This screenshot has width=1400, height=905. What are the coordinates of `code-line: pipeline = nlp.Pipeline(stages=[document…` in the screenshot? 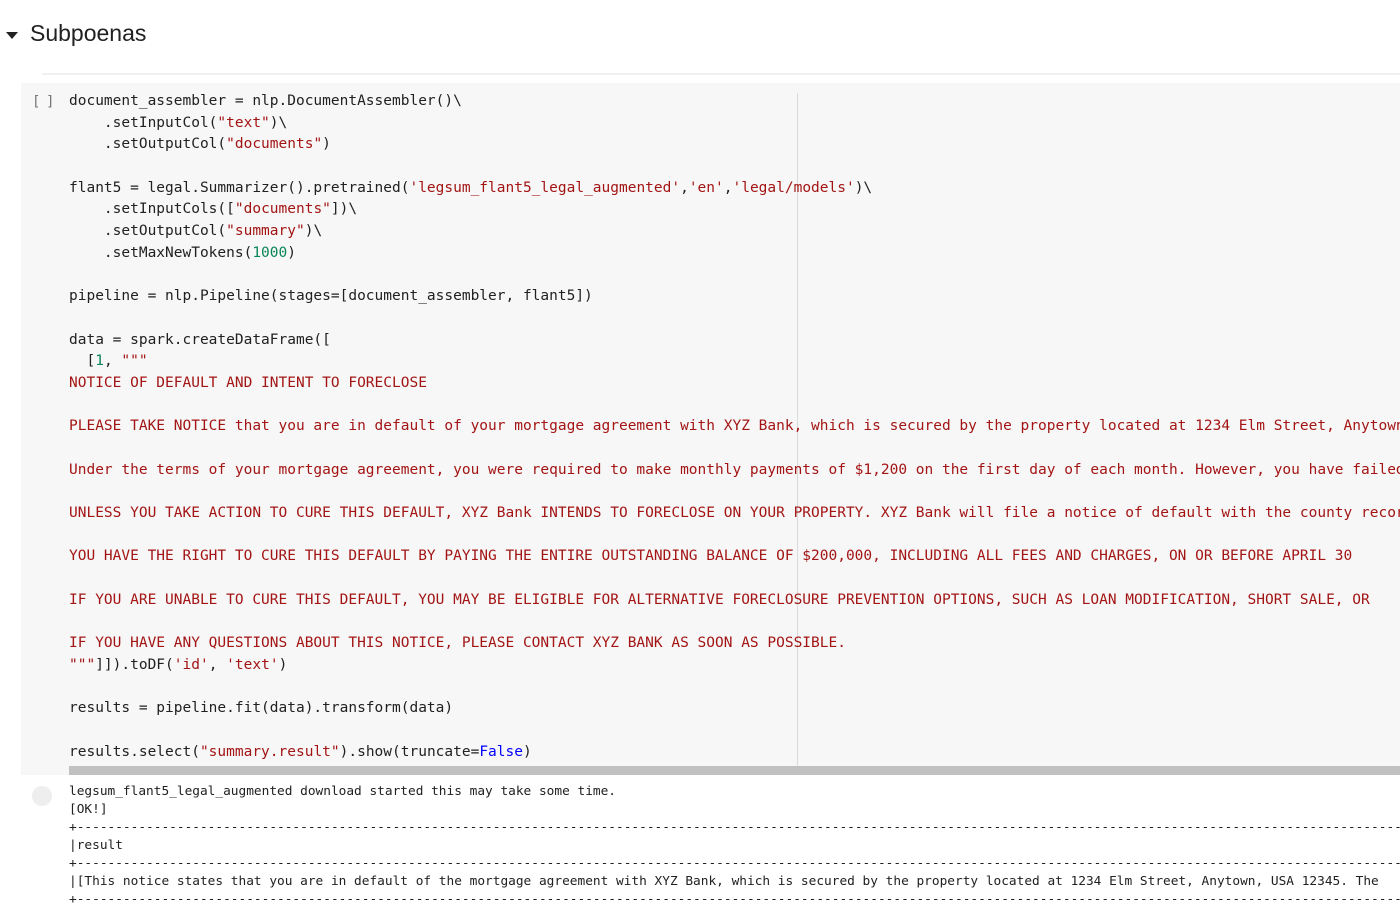 It's located at (734, 297).